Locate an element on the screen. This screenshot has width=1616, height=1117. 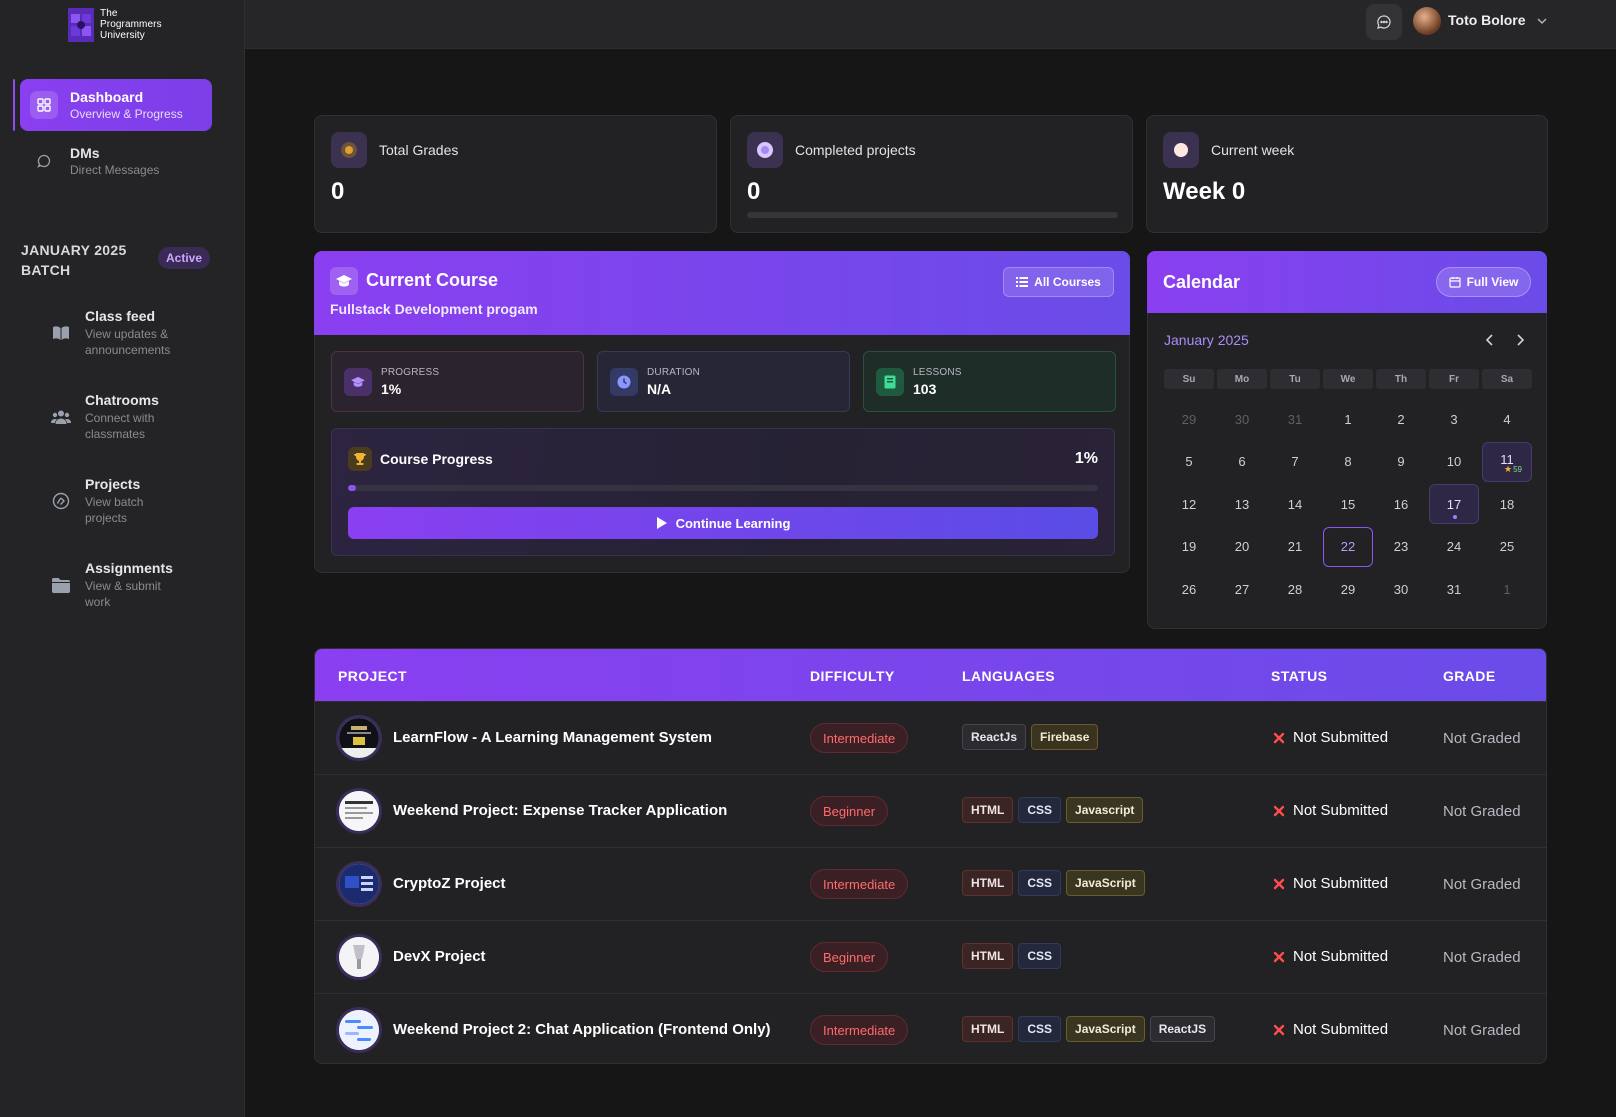
calendar-day: 4 is located at coordinates (1507, 419).